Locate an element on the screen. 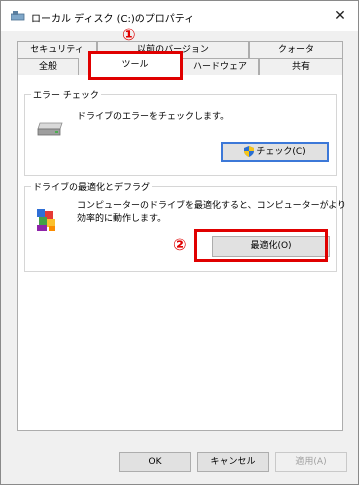 This screenshot has width=359, height=485. marker-2: ② is located at coordinates (180, 244).